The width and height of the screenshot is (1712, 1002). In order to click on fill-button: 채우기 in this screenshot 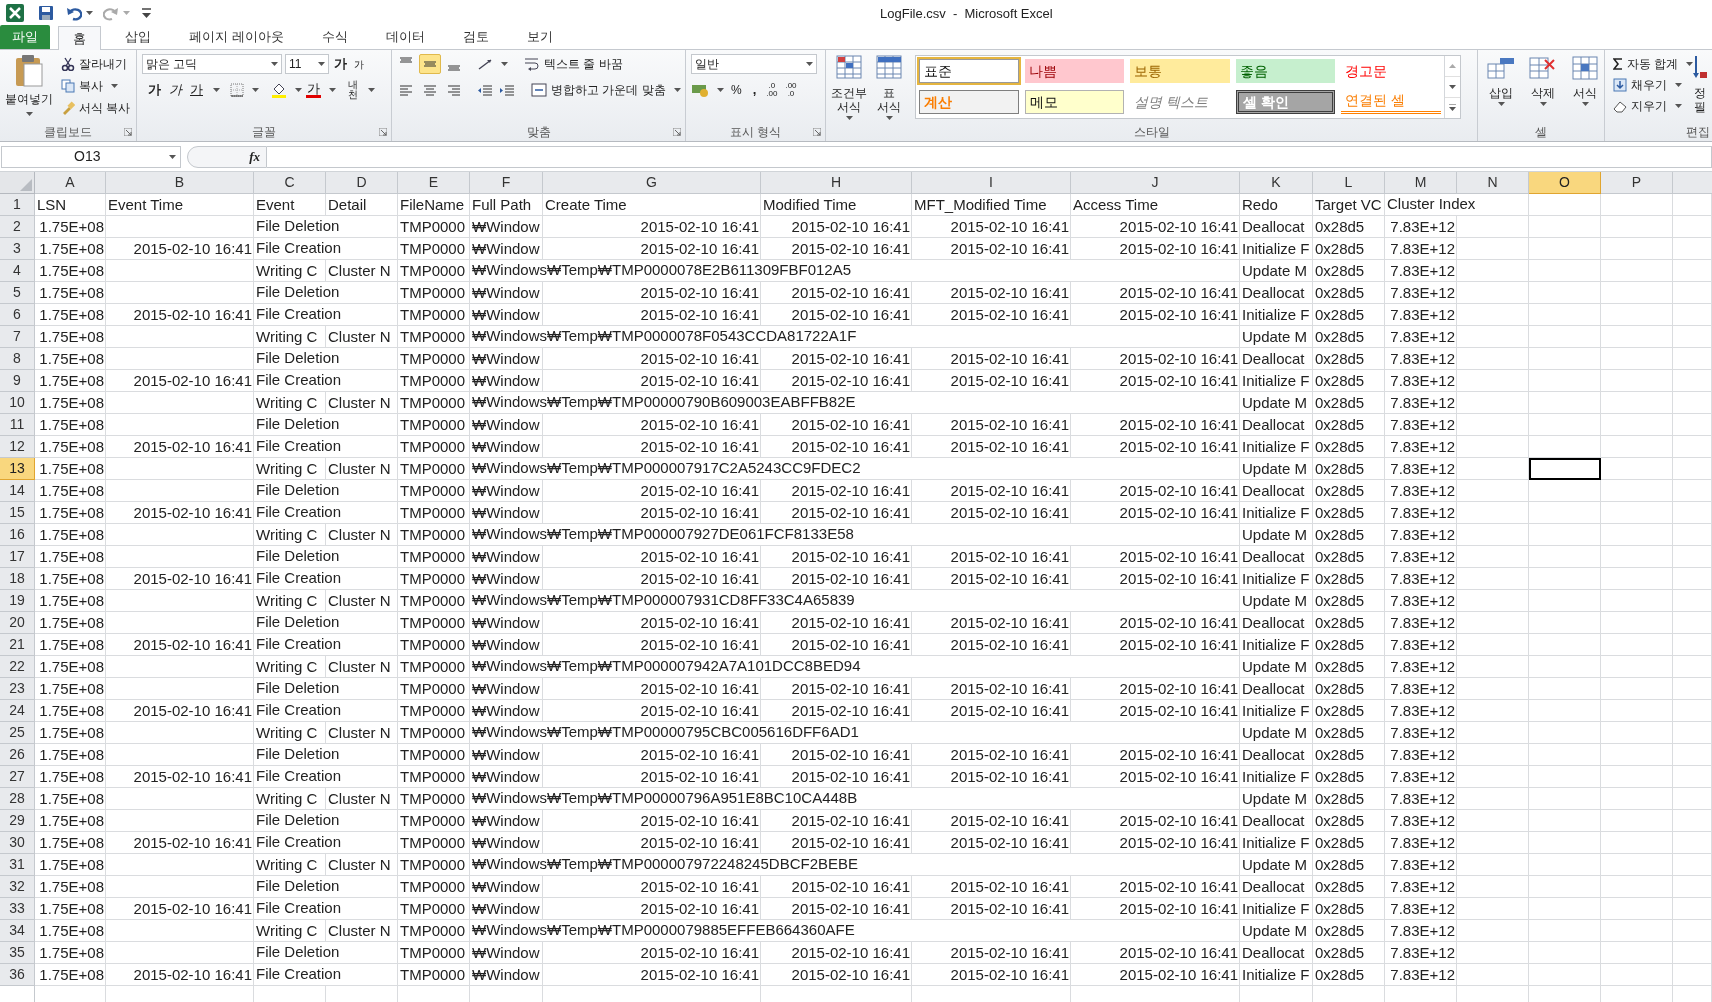, I will do `click(1650, 85)`.